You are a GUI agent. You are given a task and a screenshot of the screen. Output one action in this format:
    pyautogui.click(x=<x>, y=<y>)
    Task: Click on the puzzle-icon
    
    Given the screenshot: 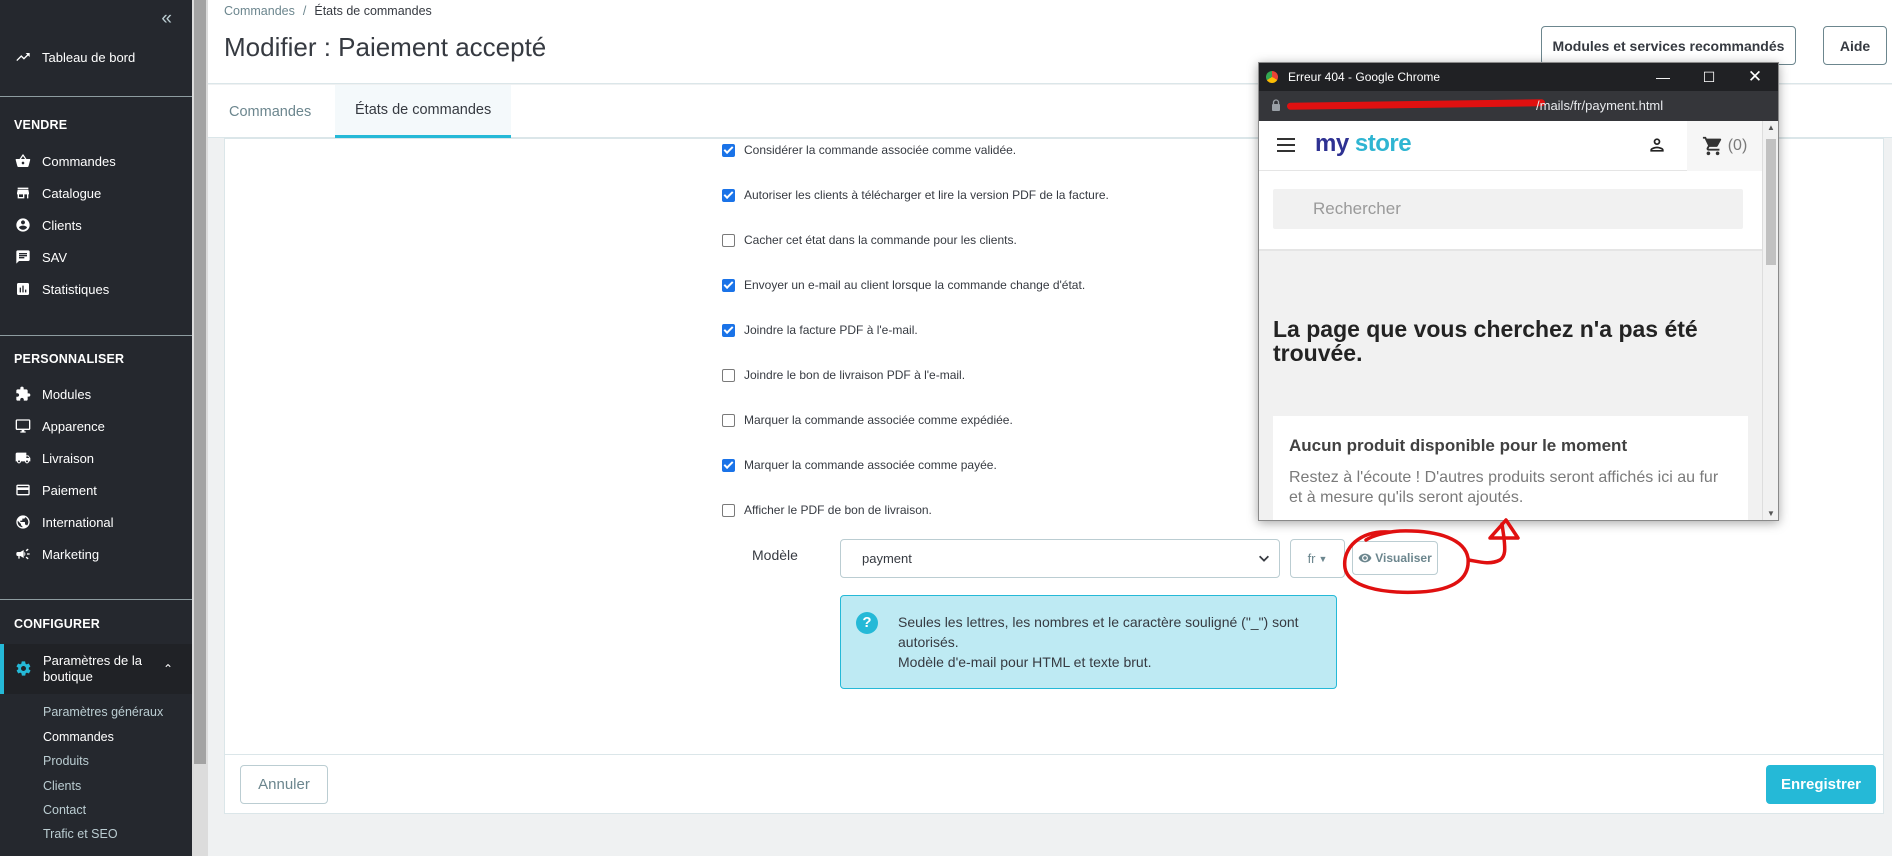 What is the action you would take?
    pyautogui.click(x=23, y=394)
    